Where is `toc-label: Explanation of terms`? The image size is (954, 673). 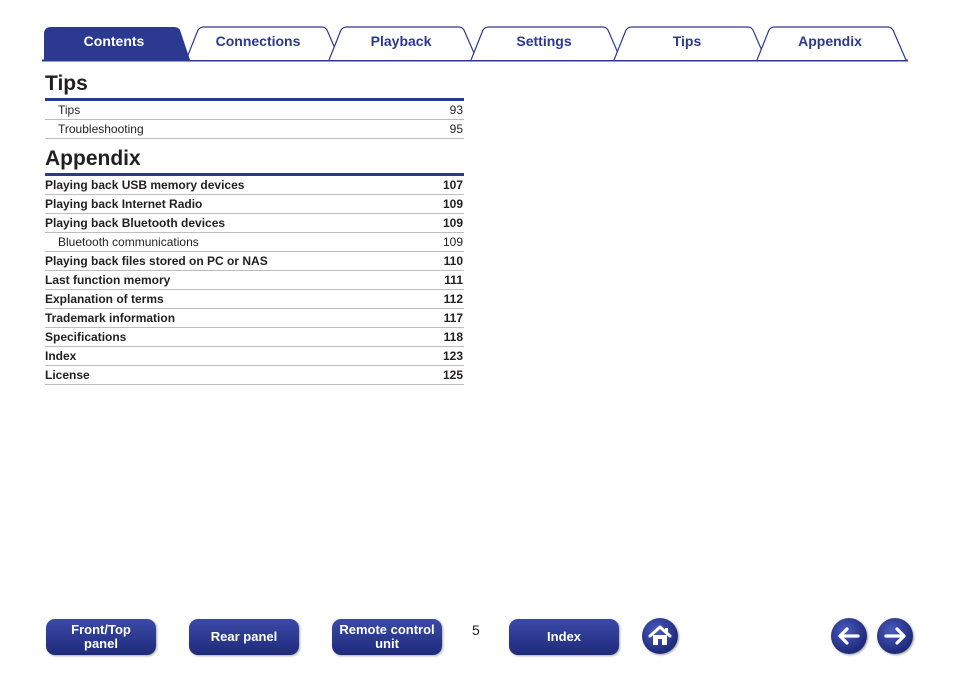 toc-label: Explanation of terms is located at coordinates (104, 299).